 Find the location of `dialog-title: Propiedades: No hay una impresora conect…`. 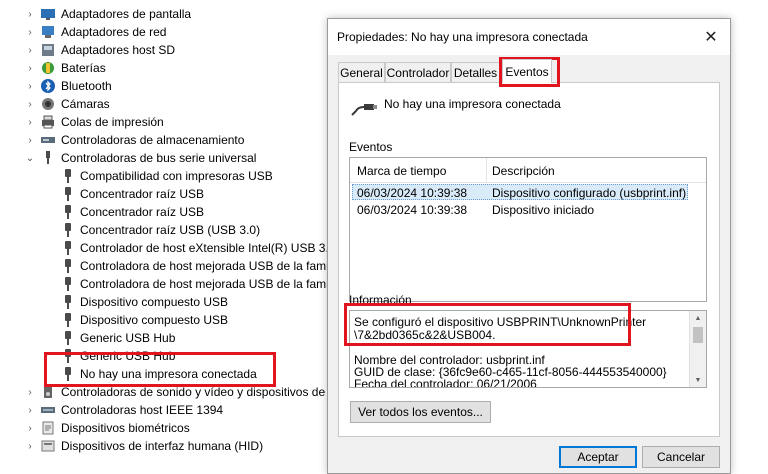

dialog-title: Propiedades: No hay una impresora conect… is located at coordinates (462, 37).